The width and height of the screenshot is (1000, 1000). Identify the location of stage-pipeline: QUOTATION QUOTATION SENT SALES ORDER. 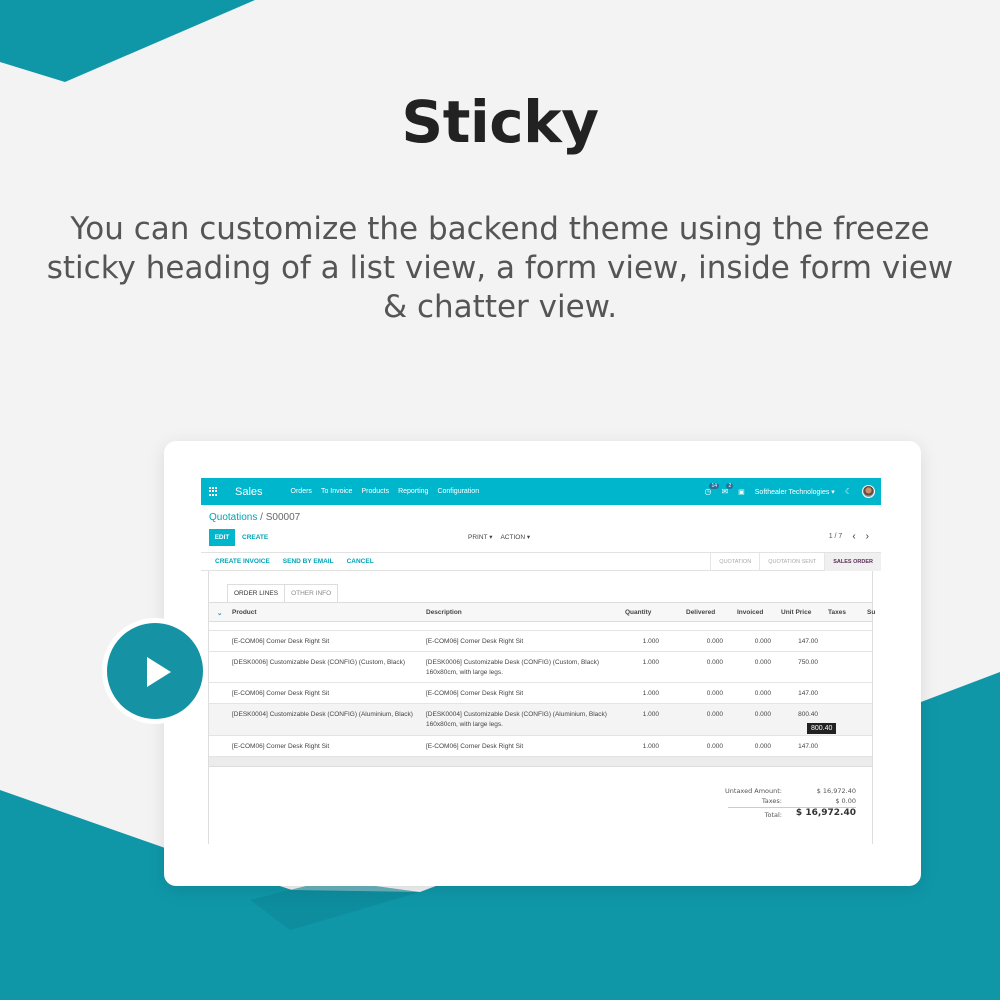
(795, 562).